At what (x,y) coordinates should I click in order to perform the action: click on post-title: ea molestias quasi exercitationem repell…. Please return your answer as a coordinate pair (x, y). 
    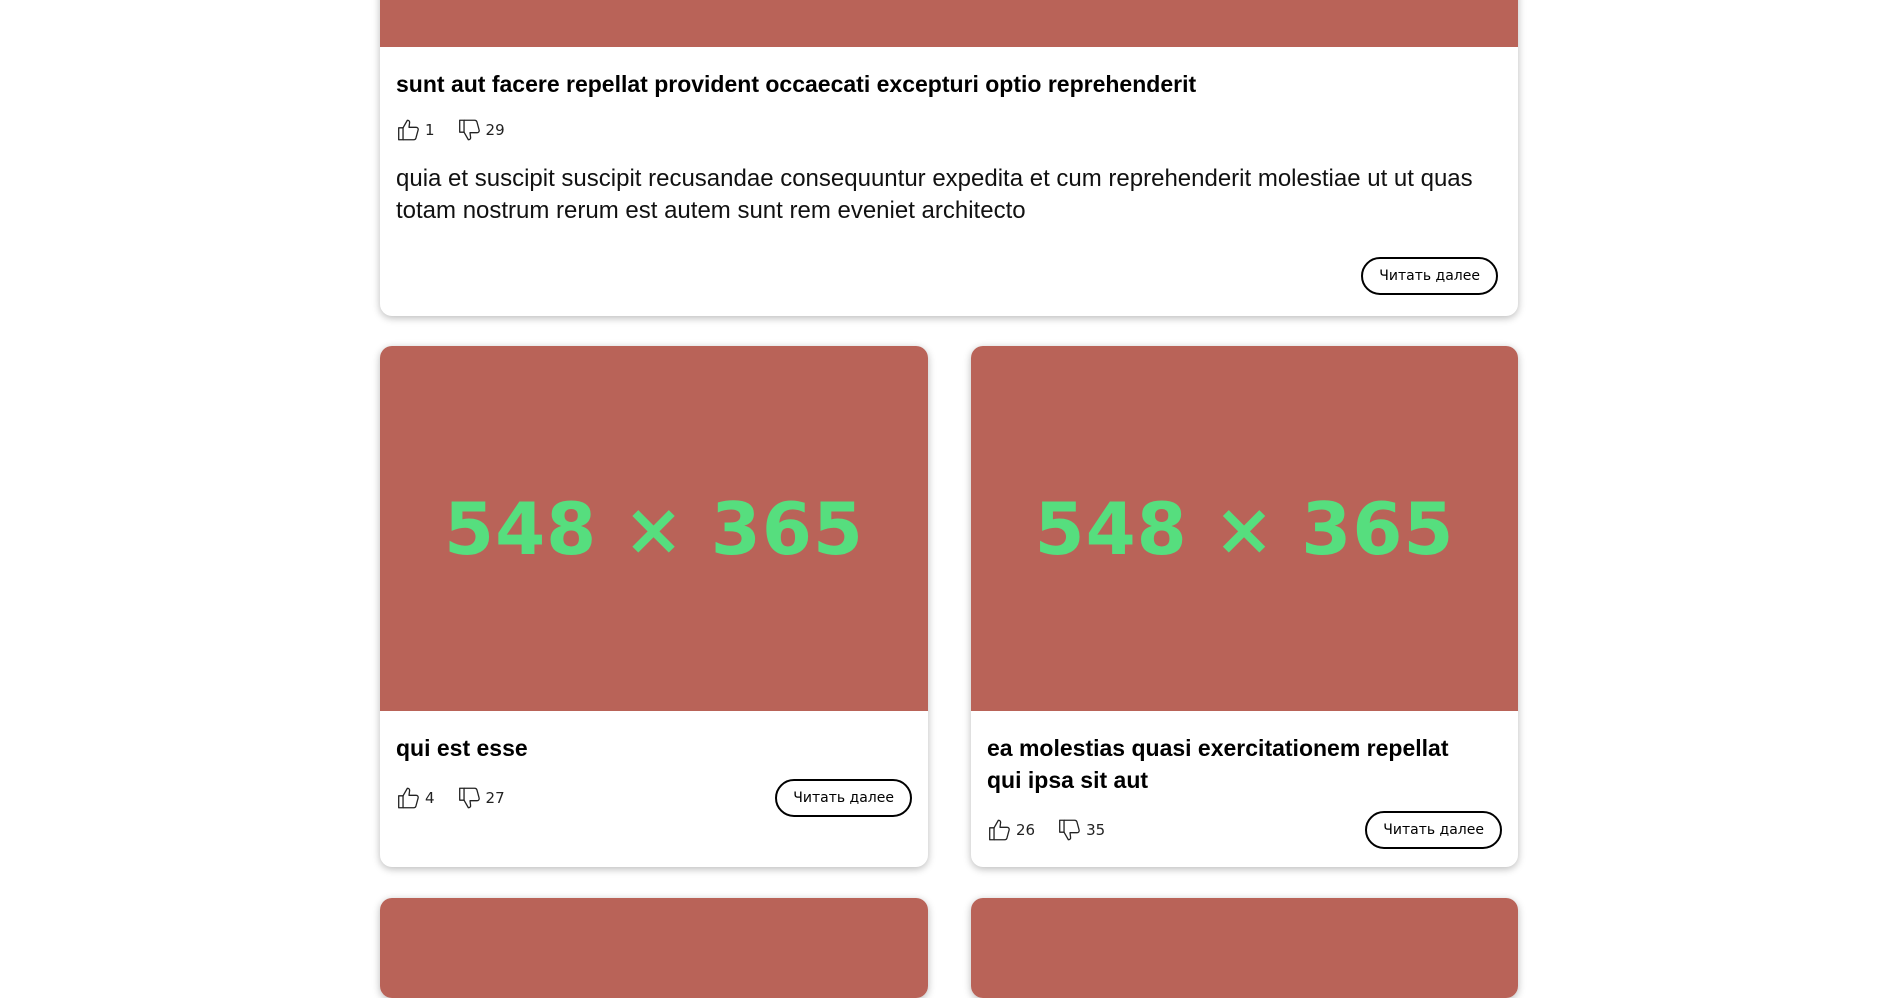
    Looking at the image, I should click on (1218, 764).